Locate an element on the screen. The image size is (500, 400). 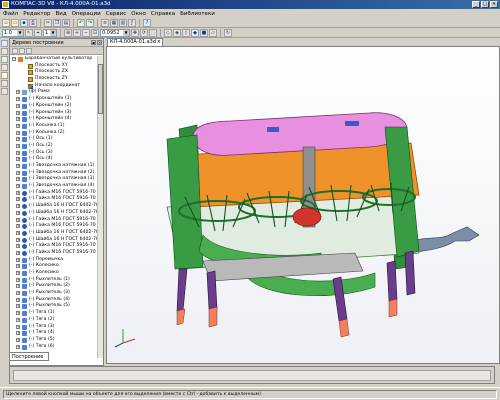
mate-icon is located at coordinates (4, 67).